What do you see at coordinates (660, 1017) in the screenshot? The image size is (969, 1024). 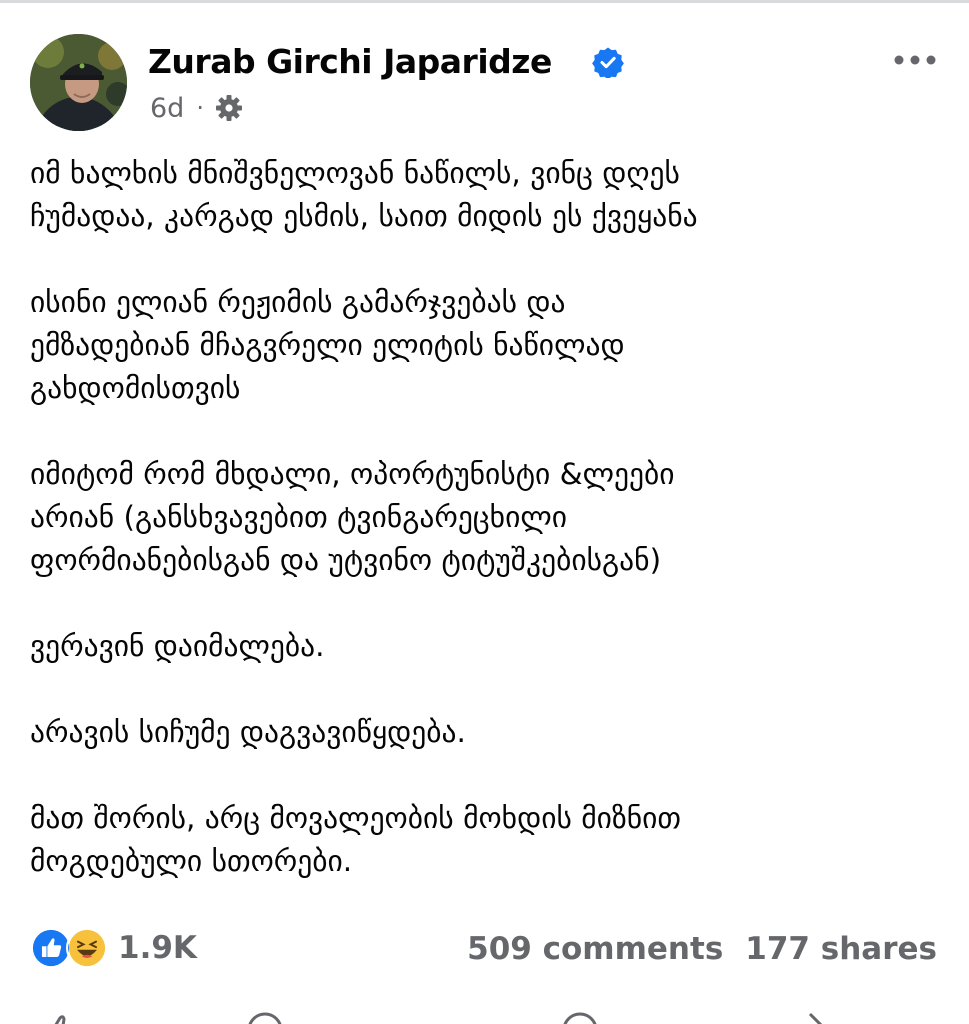 I see `send-dot-icon` at bounding box center [660, 1017].